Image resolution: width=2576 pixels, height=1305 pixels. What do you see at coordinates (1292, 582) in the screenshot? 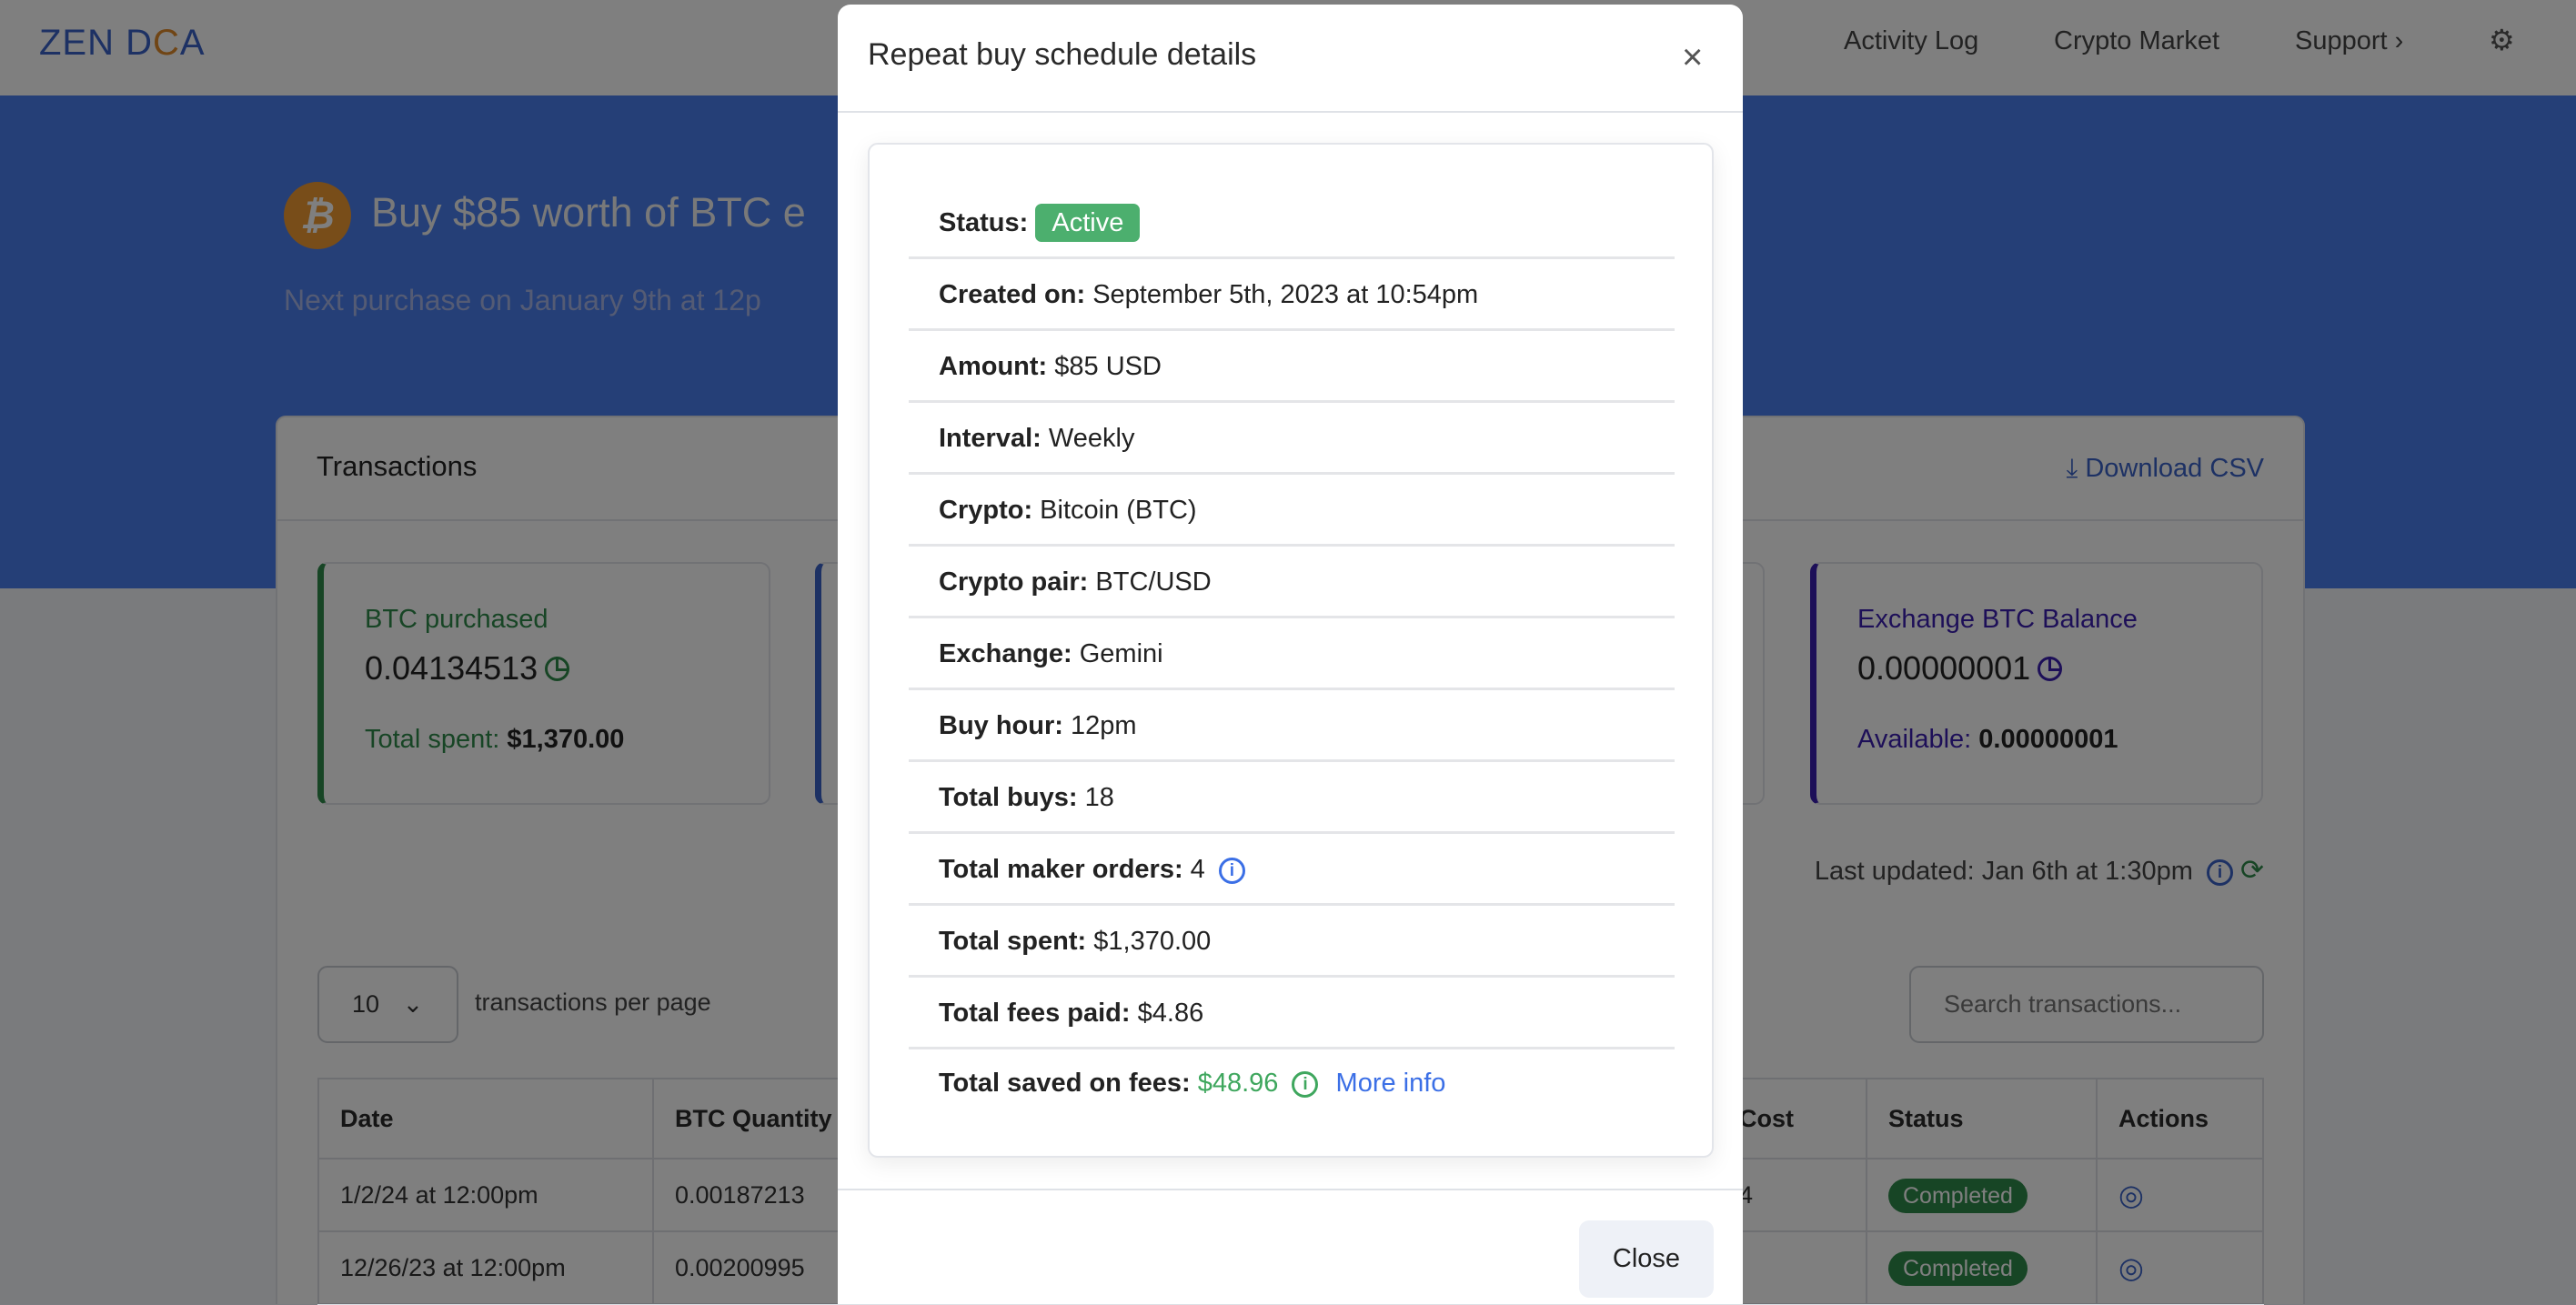
I see `detail-row: Crypto pair: BTC/USD` at bounding box center [1292, 582].